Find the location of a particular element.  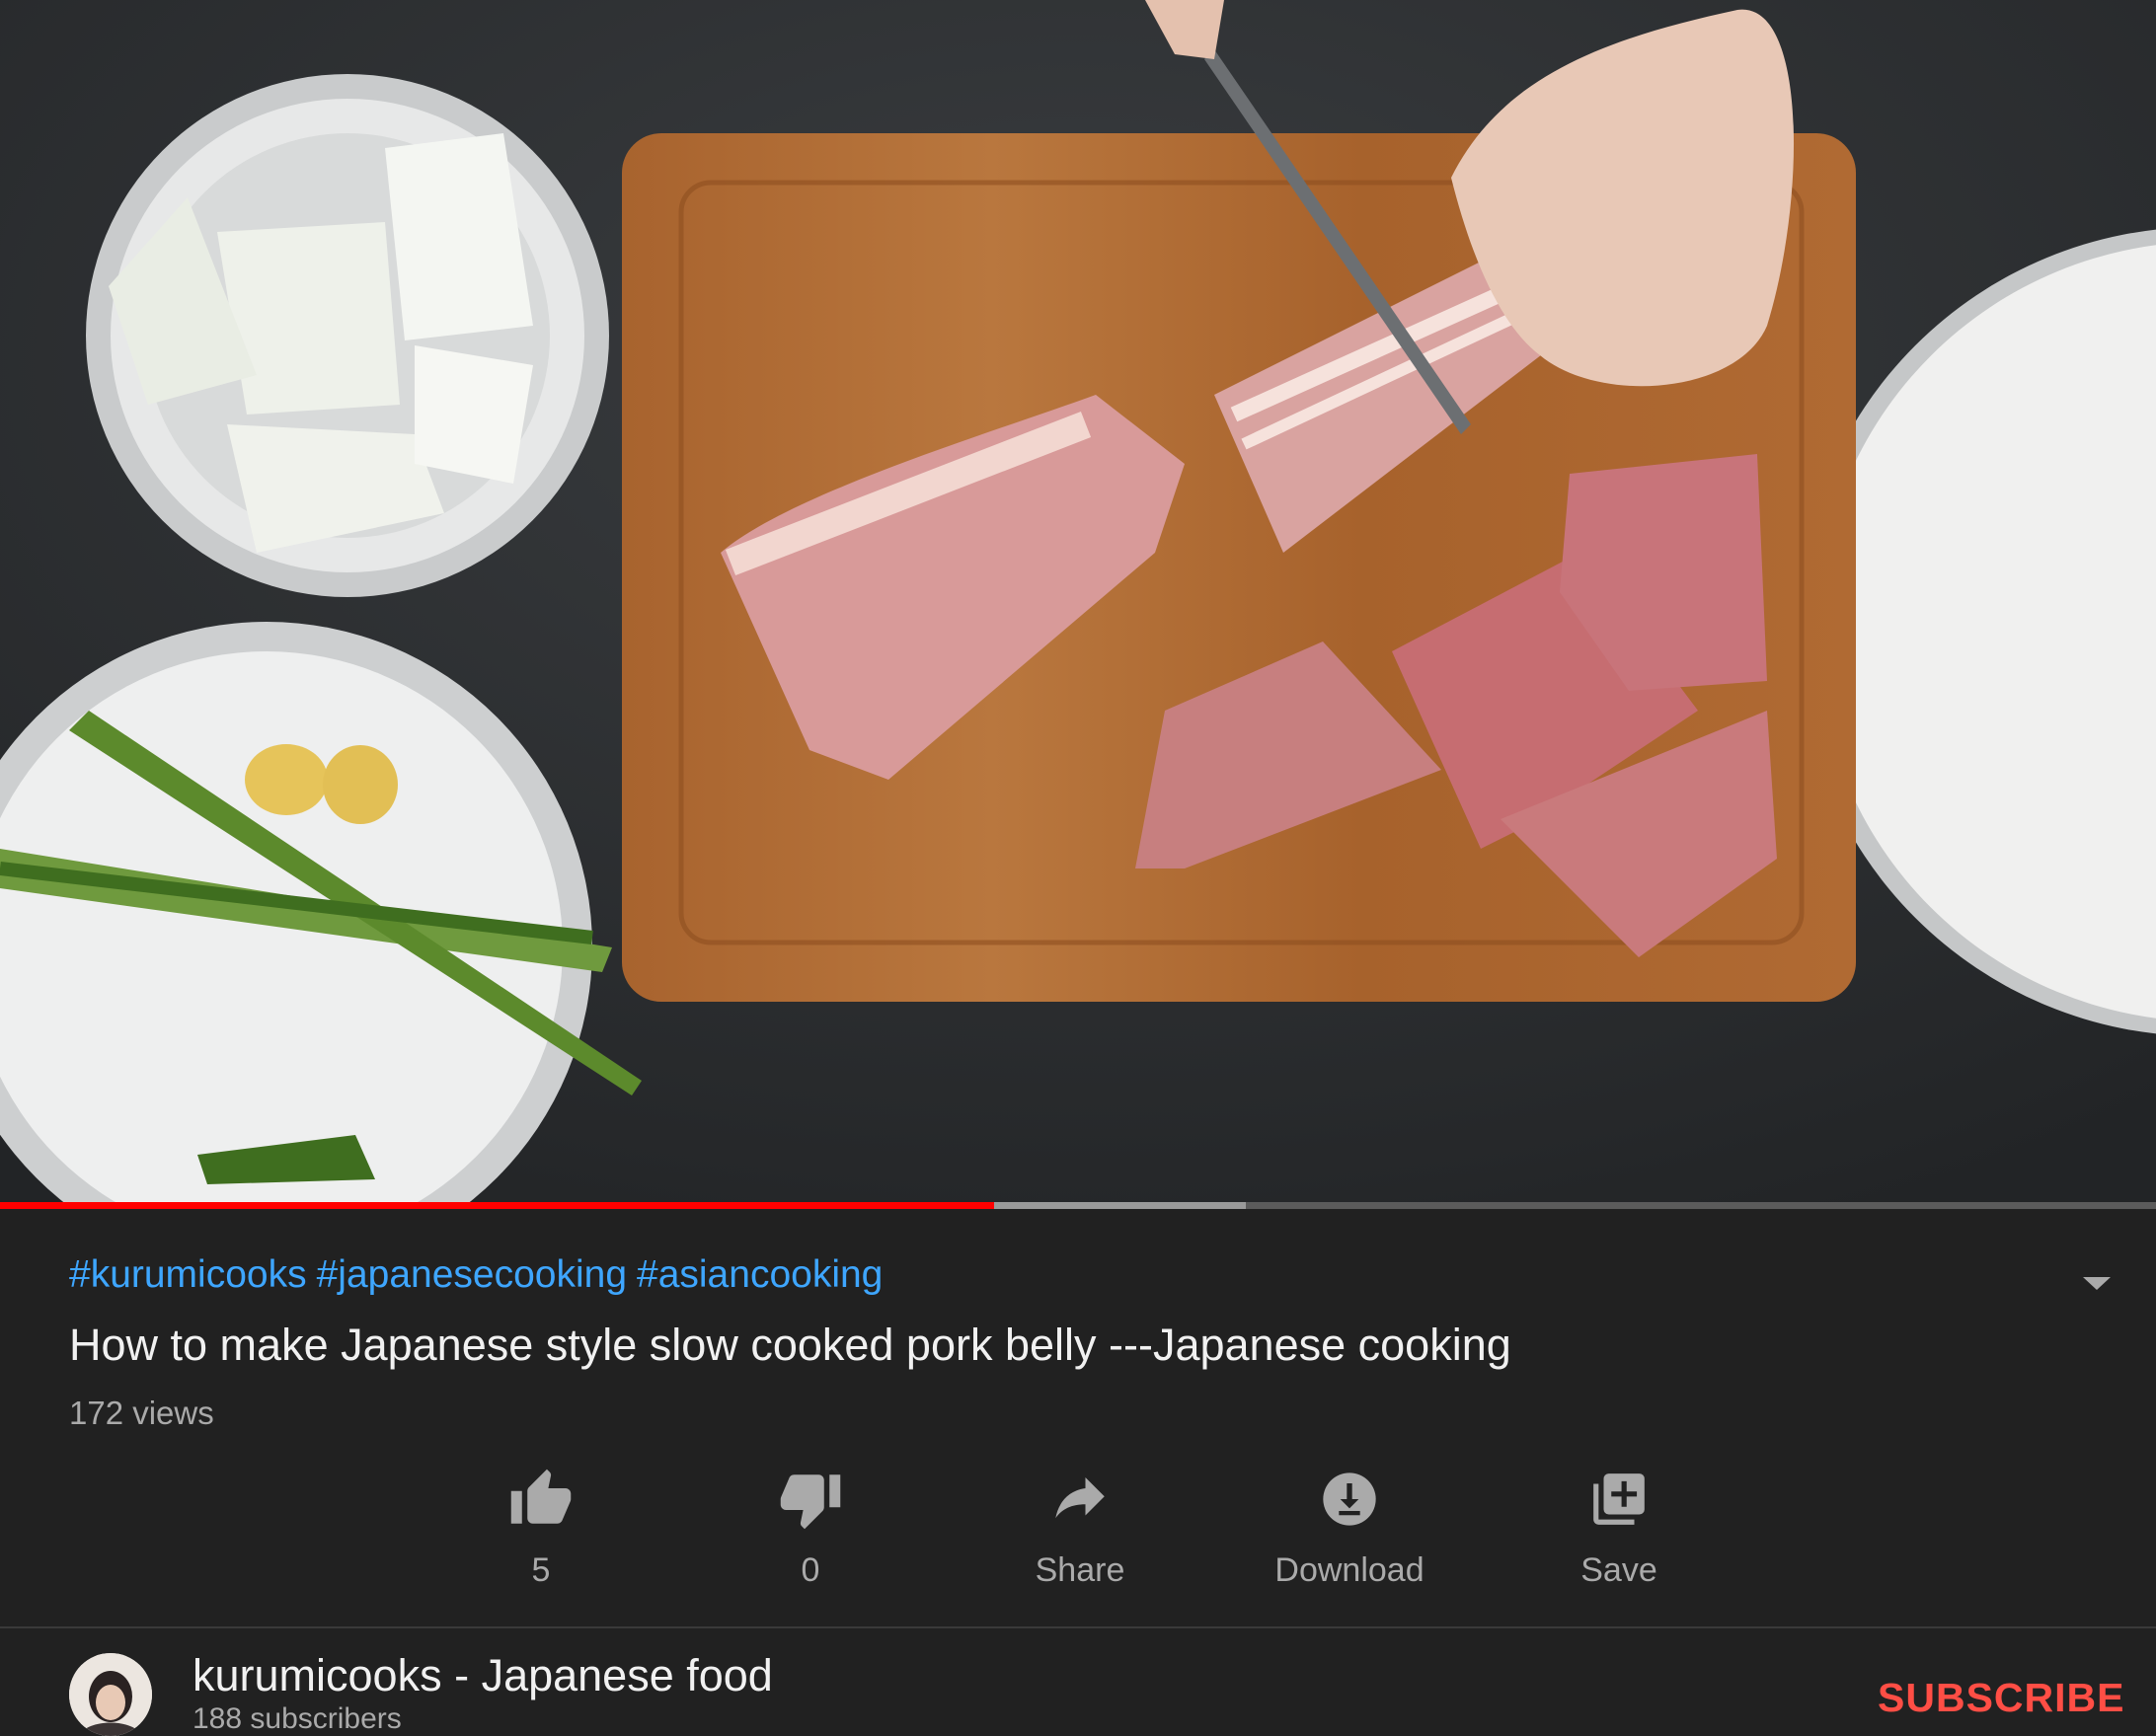

chevron-down-icon is located at coordinates (2097, 1283).